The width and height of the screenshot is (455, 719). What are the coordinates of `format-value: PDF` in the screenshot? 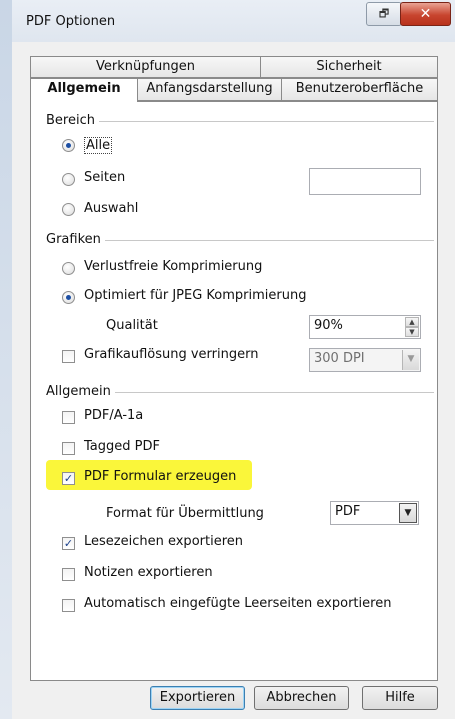 It's located at (348, 511).